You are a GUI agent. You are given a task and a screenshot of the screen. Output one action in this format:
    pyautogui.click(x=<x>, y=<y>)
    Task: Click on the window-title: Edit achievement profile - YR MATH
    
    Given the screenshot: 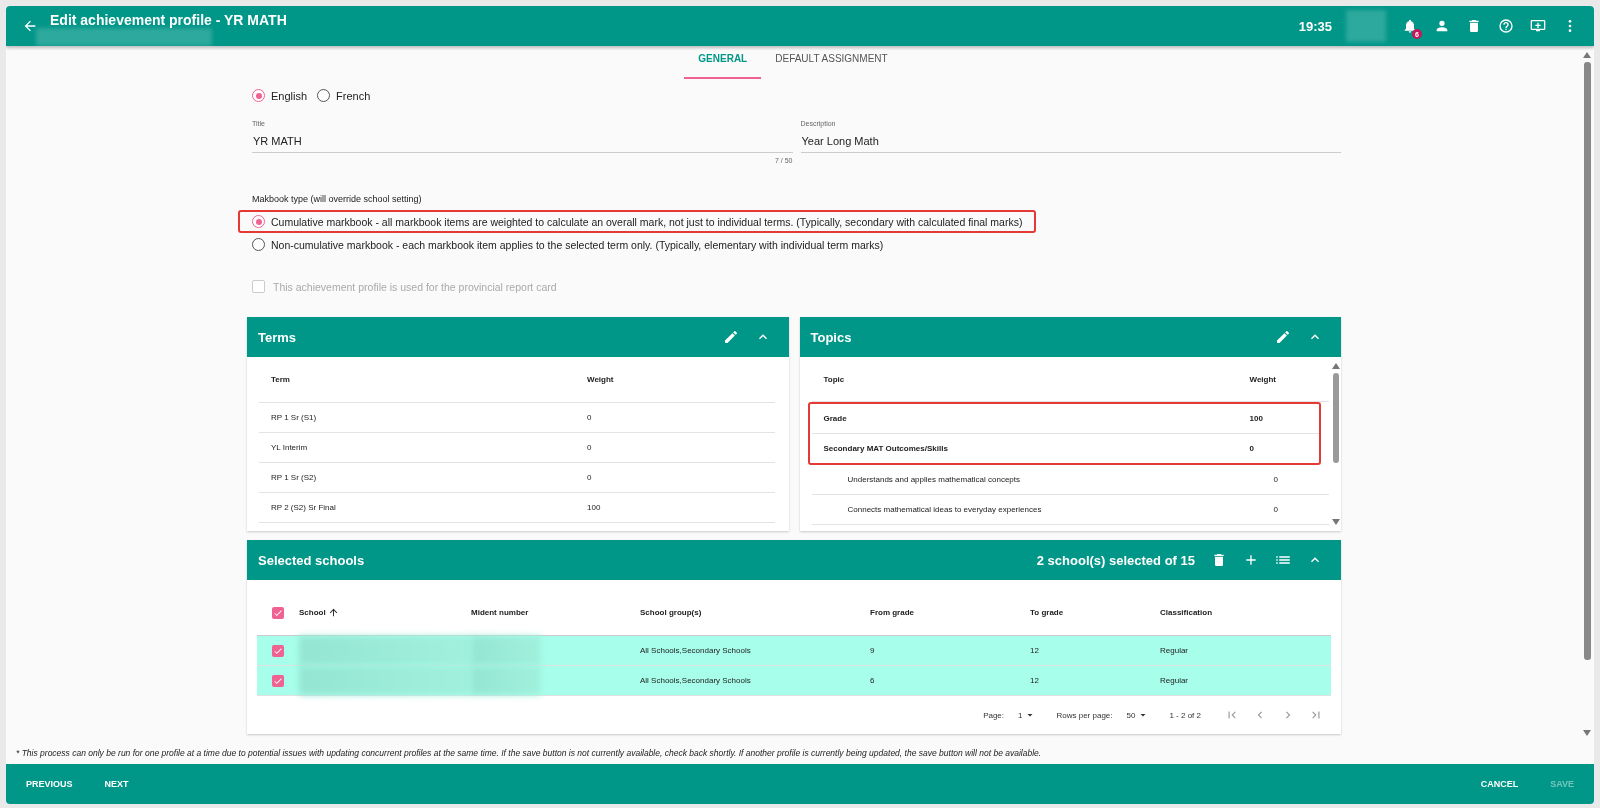 What is the action you would take?
    pyautogui.click(x=168, y=20)
    